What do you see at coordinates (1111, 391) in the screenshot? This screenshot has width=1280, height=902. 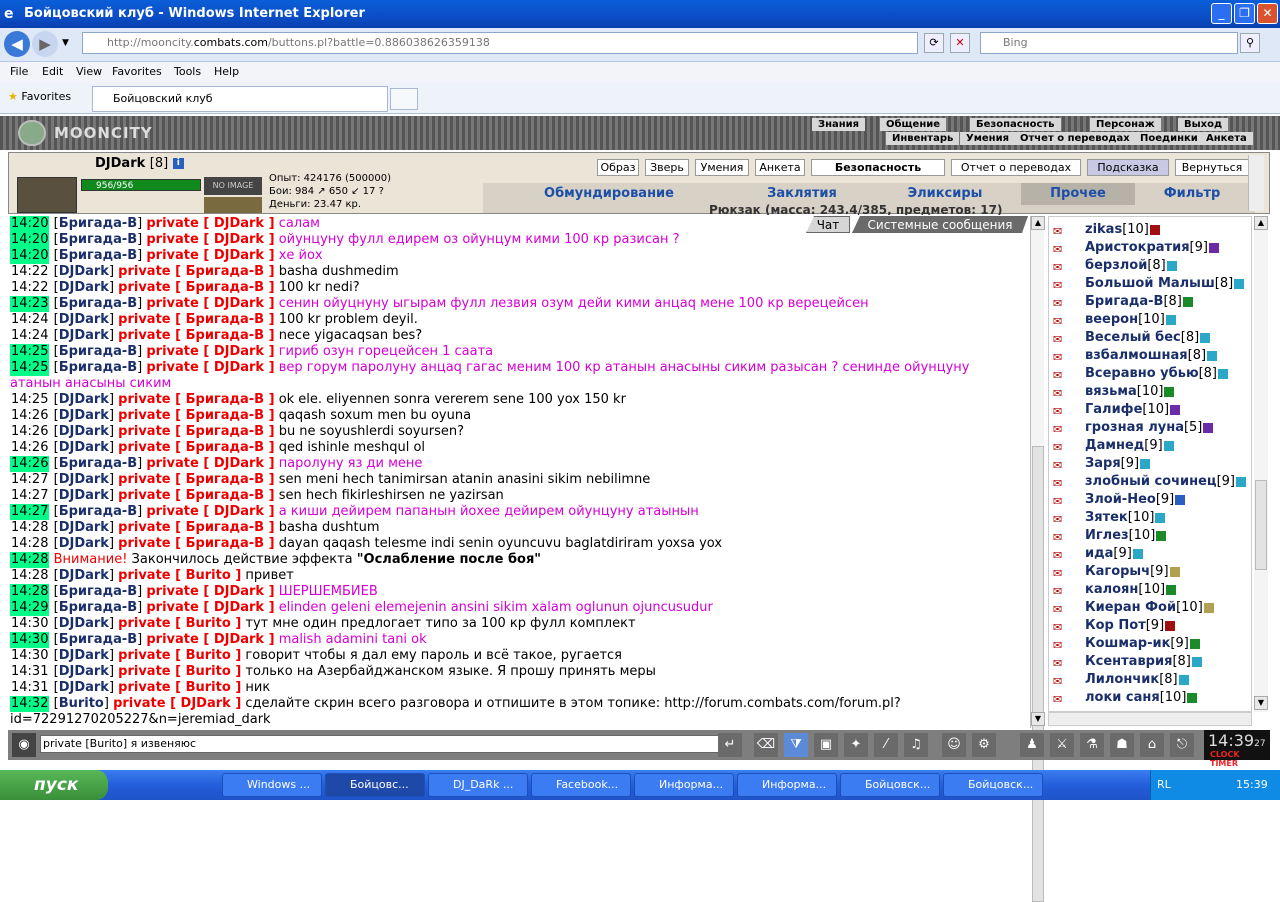 I see `user-name: вязьма` at bounding box center [1111, 391].